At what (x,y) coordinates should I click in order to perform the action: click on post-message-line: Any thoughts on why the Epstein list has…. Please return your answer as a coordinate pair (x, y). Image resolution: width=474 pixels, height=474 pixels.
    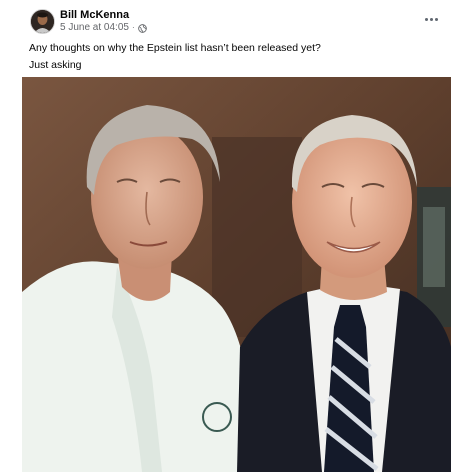
    Looking at the image, I should click on (175, 48).